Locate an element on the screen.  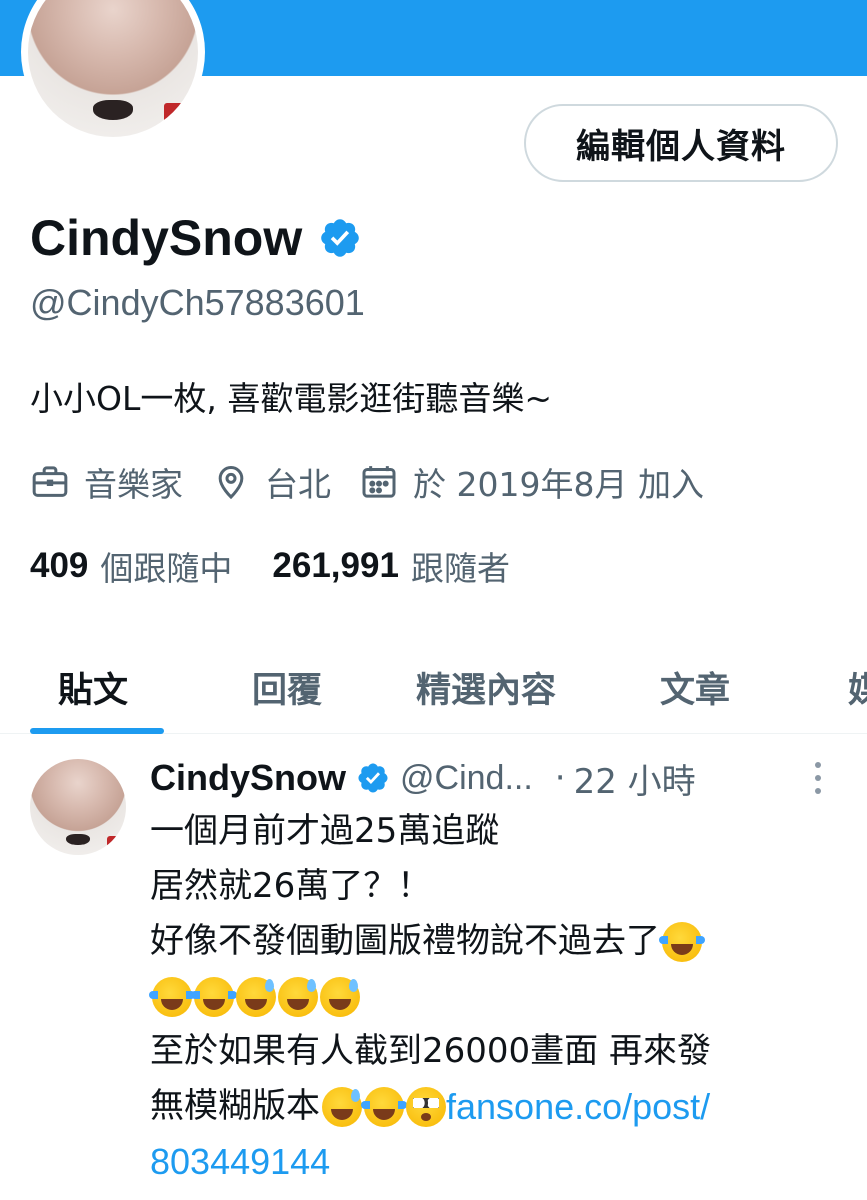
briefcase-icon is located at coordinates (50, 481).